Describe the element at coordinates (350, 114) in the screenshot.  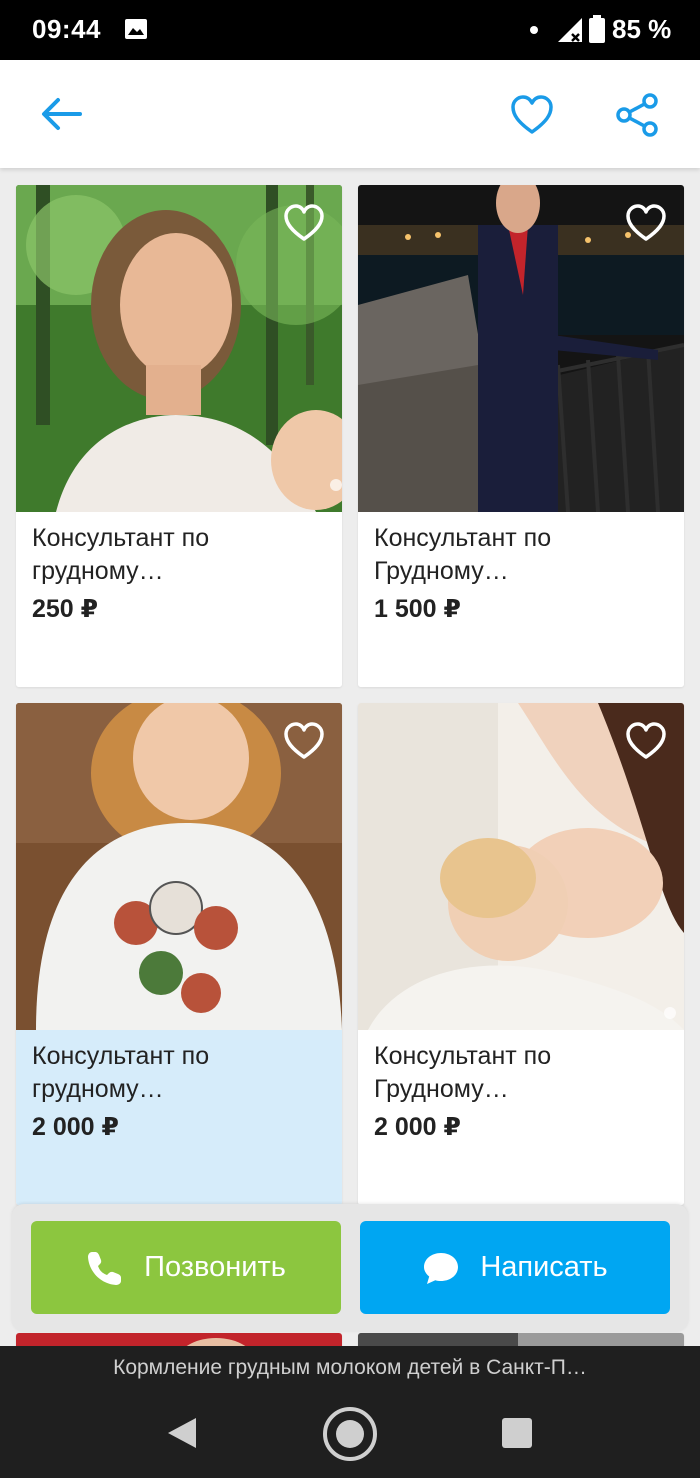
I see `top-app-bar` at that location.